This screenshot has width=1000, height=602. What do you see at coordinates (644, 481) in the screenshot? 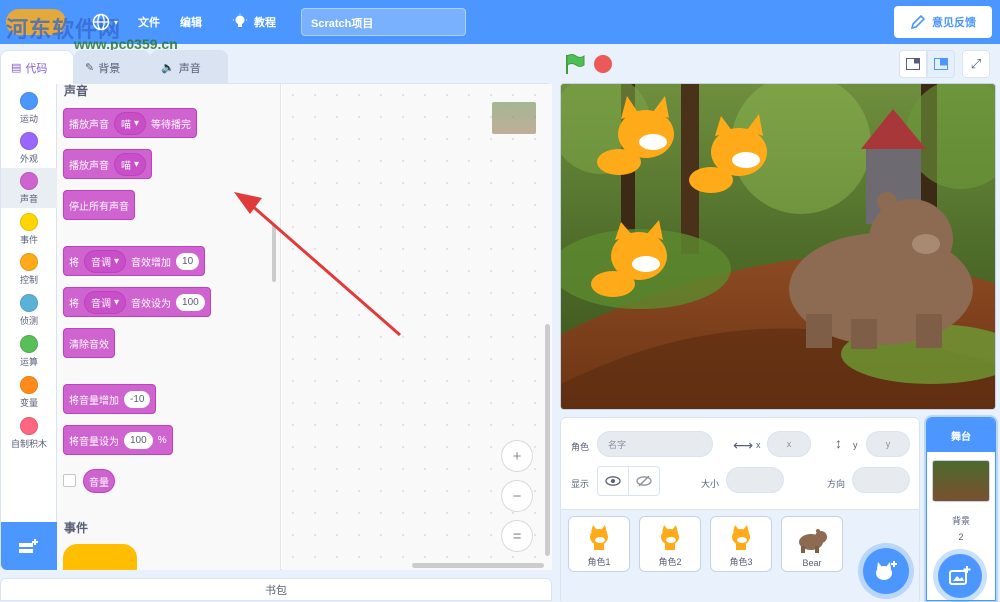
I see `hide-sprite-button` at bounding box center [644, 481].